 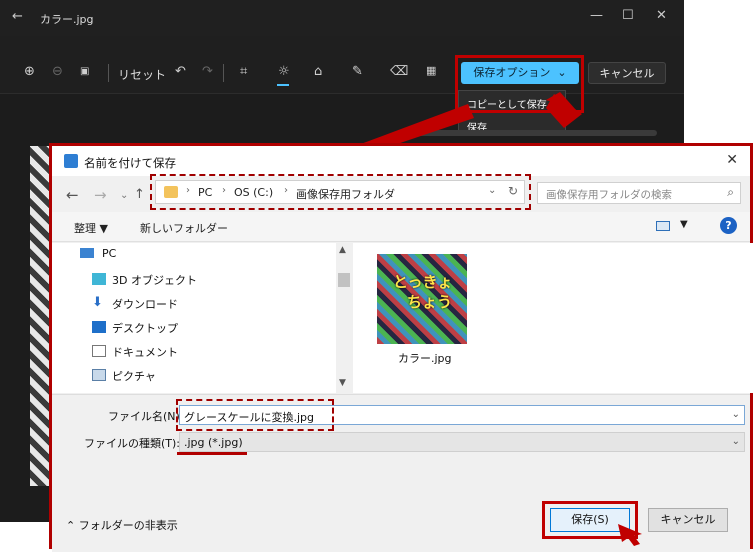 I want to click on navigation-pane: PC 3D オブジェクト ⬇ ダウンロード デスクトップ ドキュメント ピクチャ, so click(x=202, y=318).